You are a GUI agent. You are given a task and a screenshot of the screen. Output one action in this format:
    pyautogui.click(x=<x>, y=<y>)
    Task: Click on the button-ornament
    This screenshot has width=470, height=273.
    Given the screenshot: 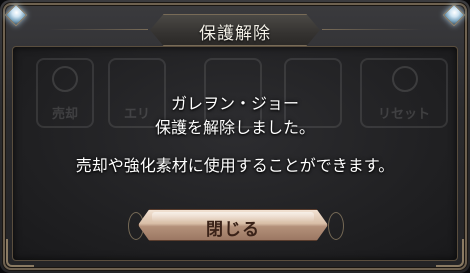 What is the action you would take?
    pyautogui.click(x=336, y=226)
    